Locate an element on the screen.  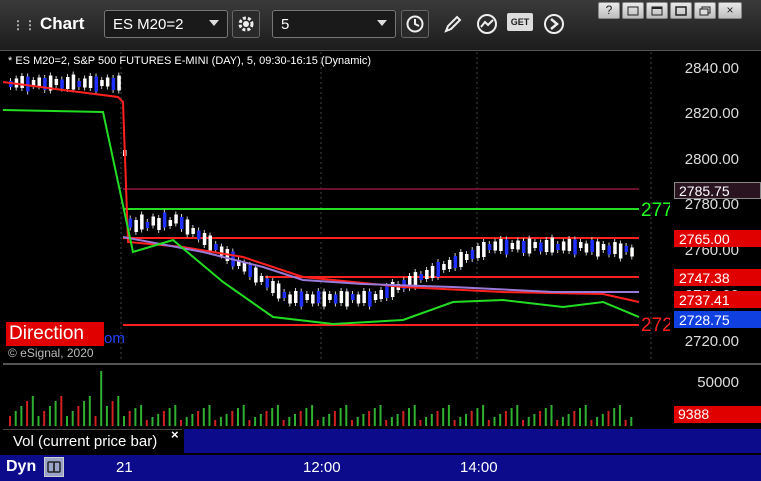
get-data-icon: GET is located at coordinates (520, 22).